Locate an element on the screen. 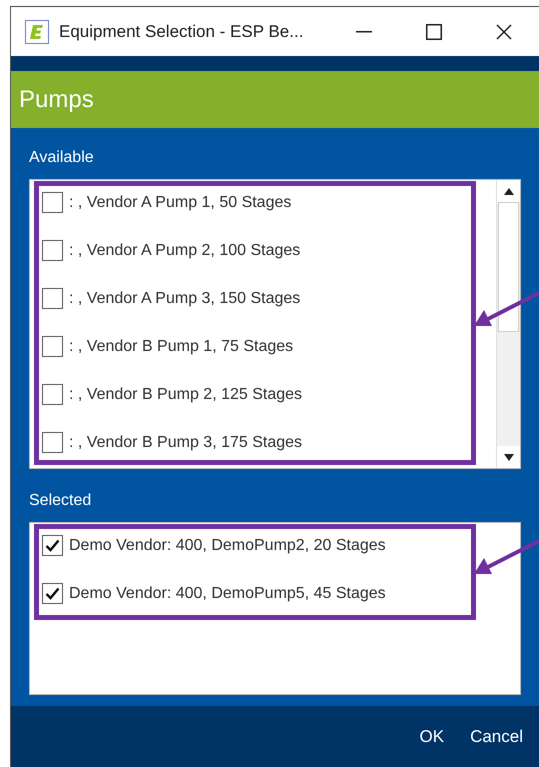 Image resolution: width=539 pixels, height=767 pixels. list-item-label: Demo Vendor: 400, DemoPump2, 20 Stages is located at coordinates (227, 546).